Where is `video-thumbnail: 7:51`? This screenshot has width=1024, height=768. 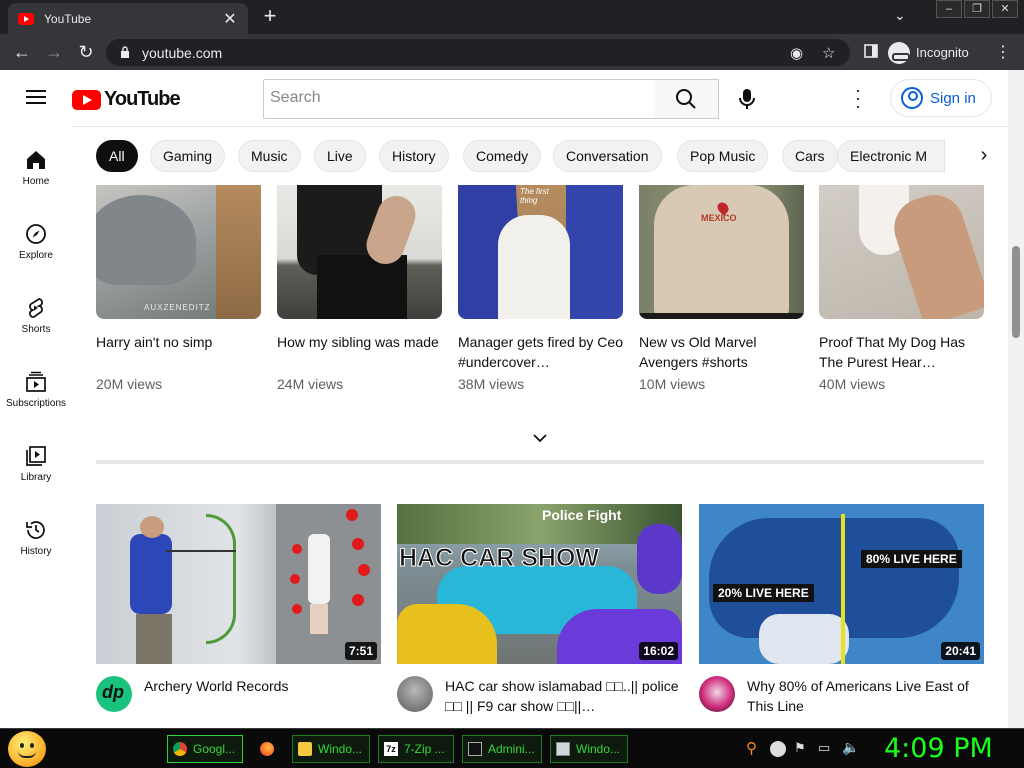 video-thumbnail: 7:51 is located at coordinates (238, 584).